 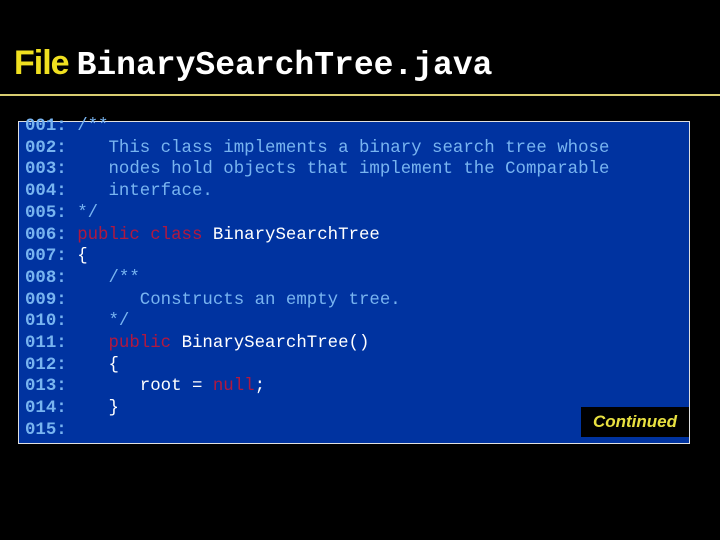 I want to click on line-number: 006:, so click(x=46, y=235).